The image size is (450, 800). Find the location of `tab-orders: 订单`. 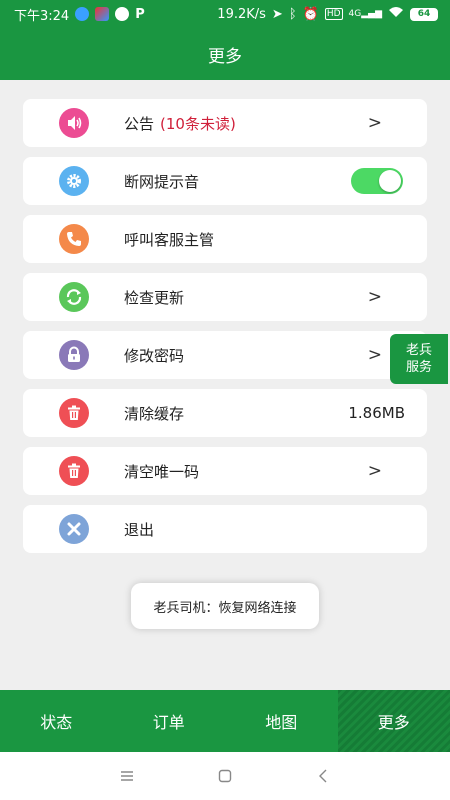

tab-orders: 订单 is located at coordinates (169, 721).